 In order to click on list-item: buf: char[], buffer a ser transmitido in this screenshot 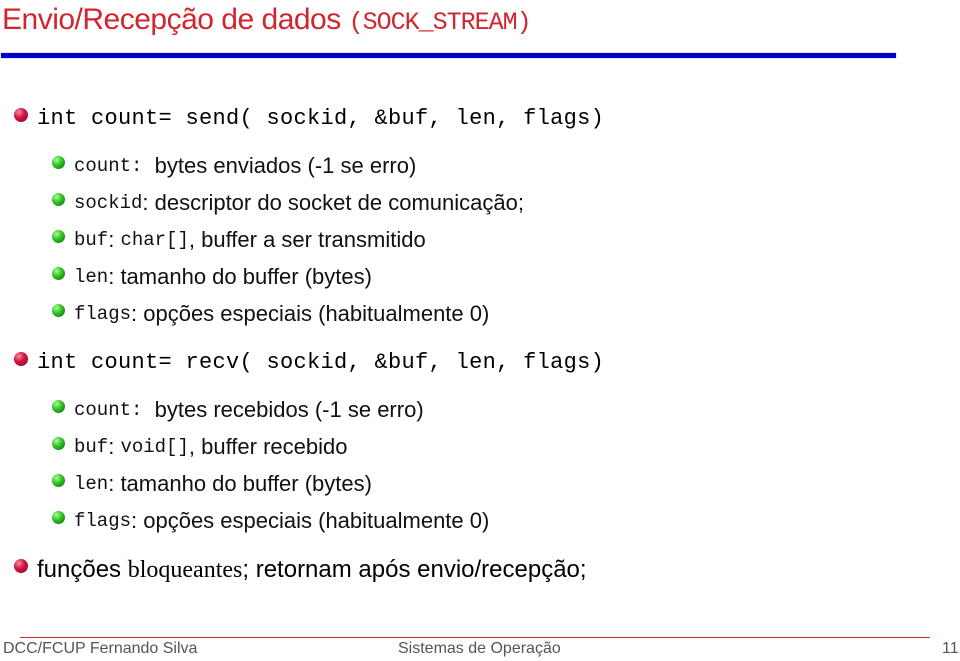, I will do `click(239, 240)`.